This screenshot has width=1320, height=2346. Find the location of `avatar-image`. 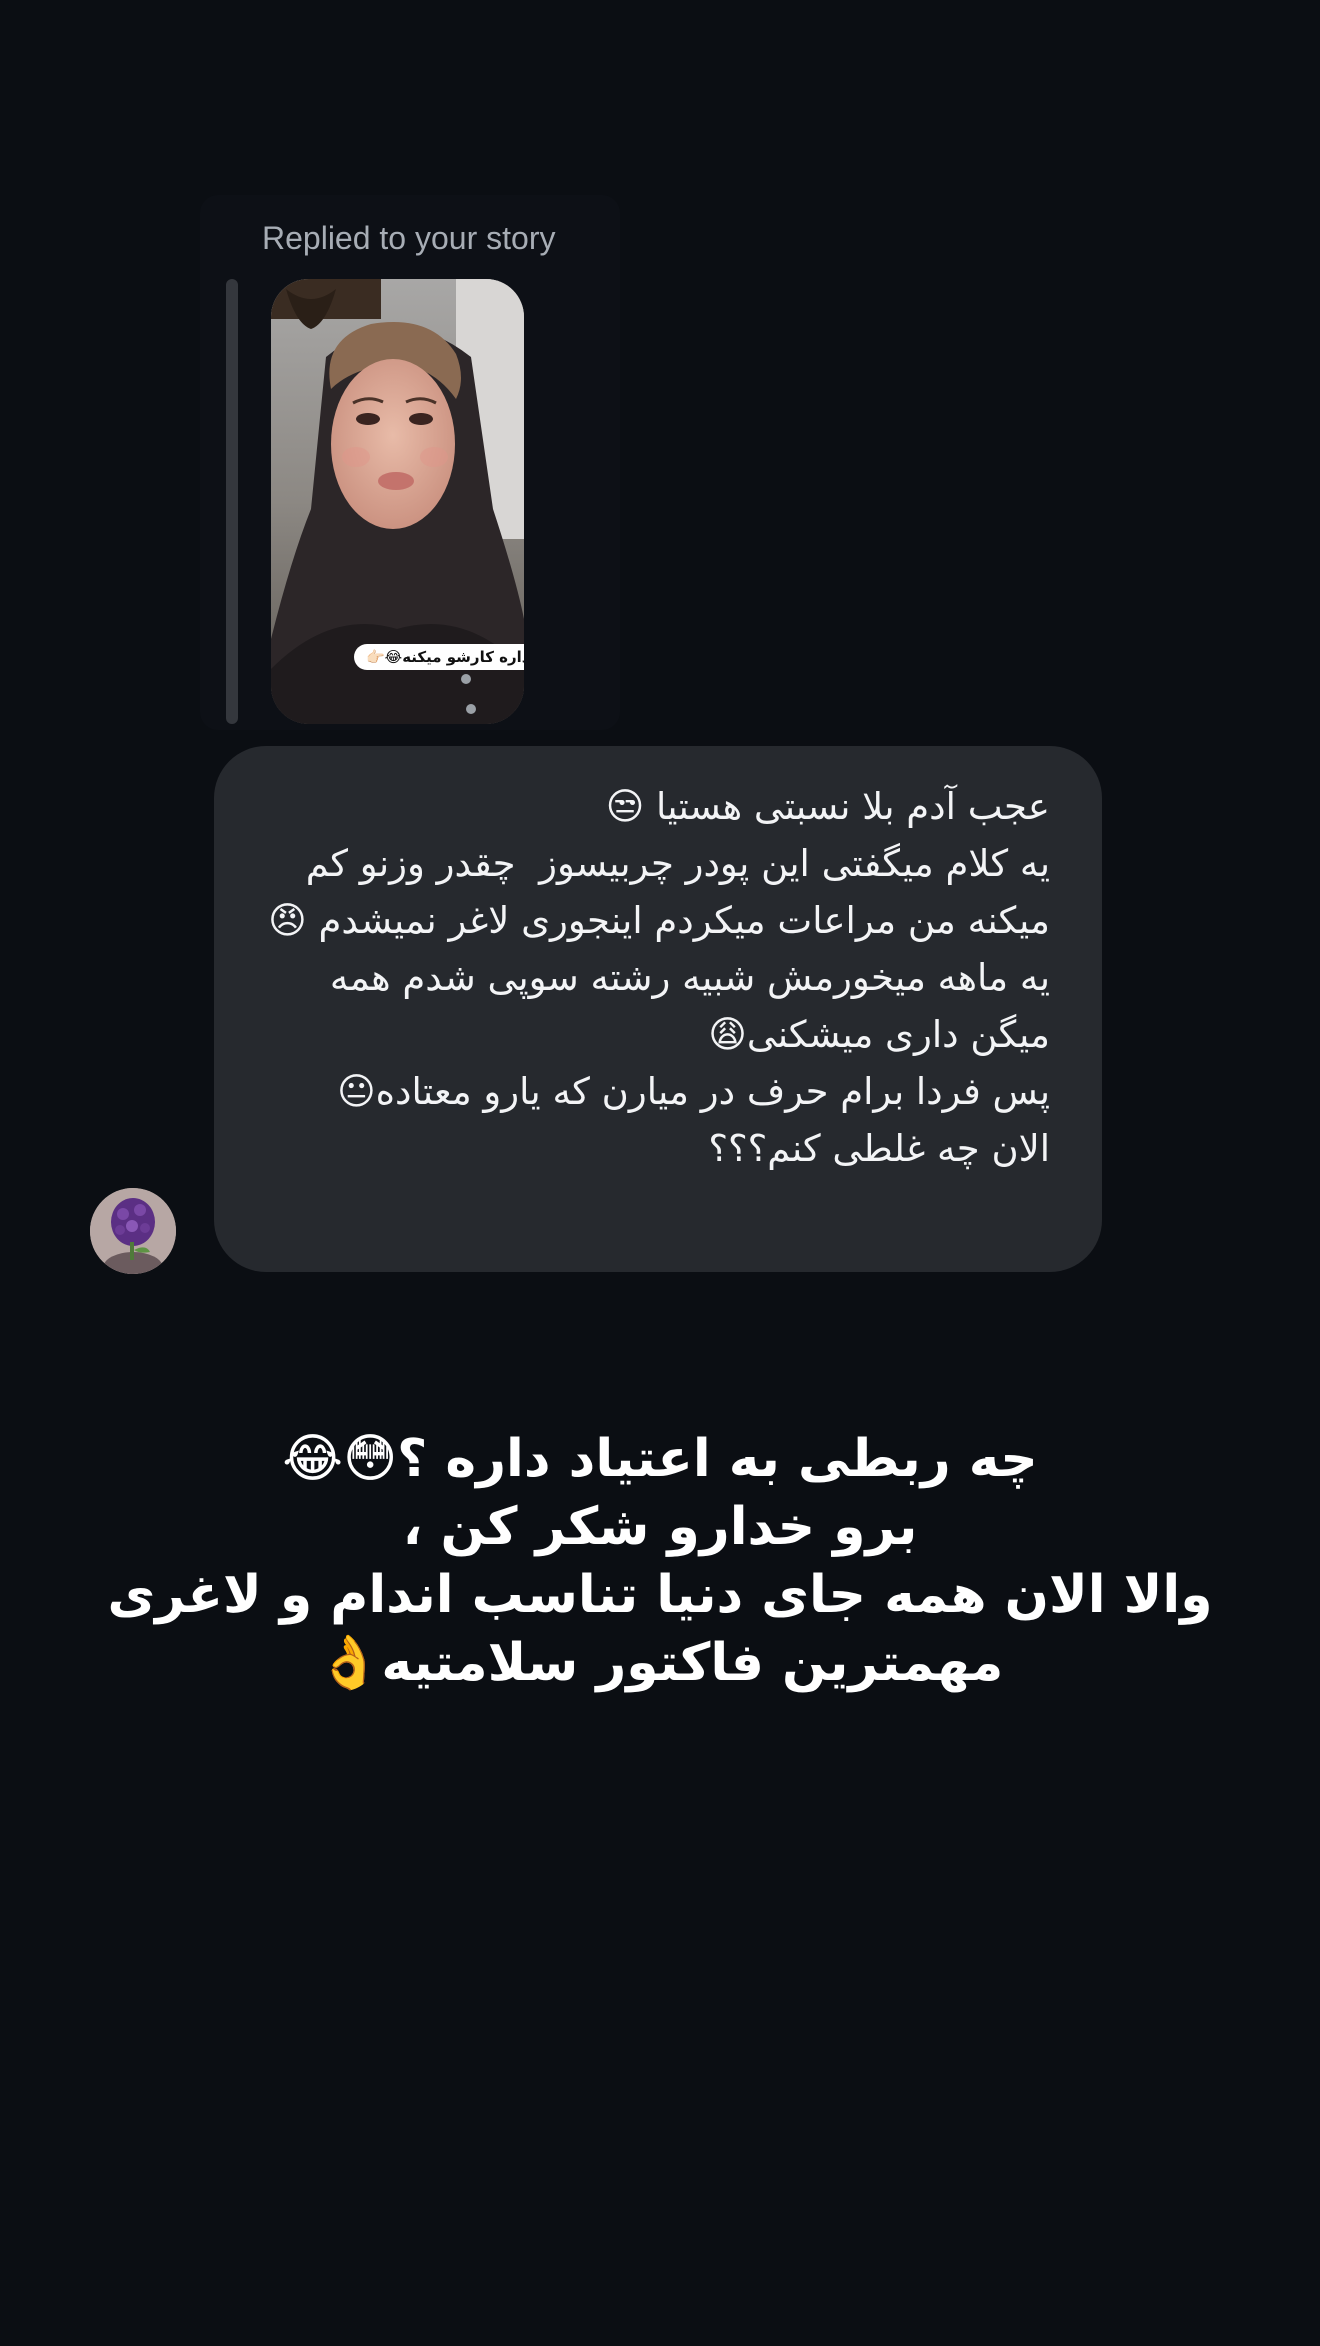

avatar-image is located at coordinates (133, 1231).